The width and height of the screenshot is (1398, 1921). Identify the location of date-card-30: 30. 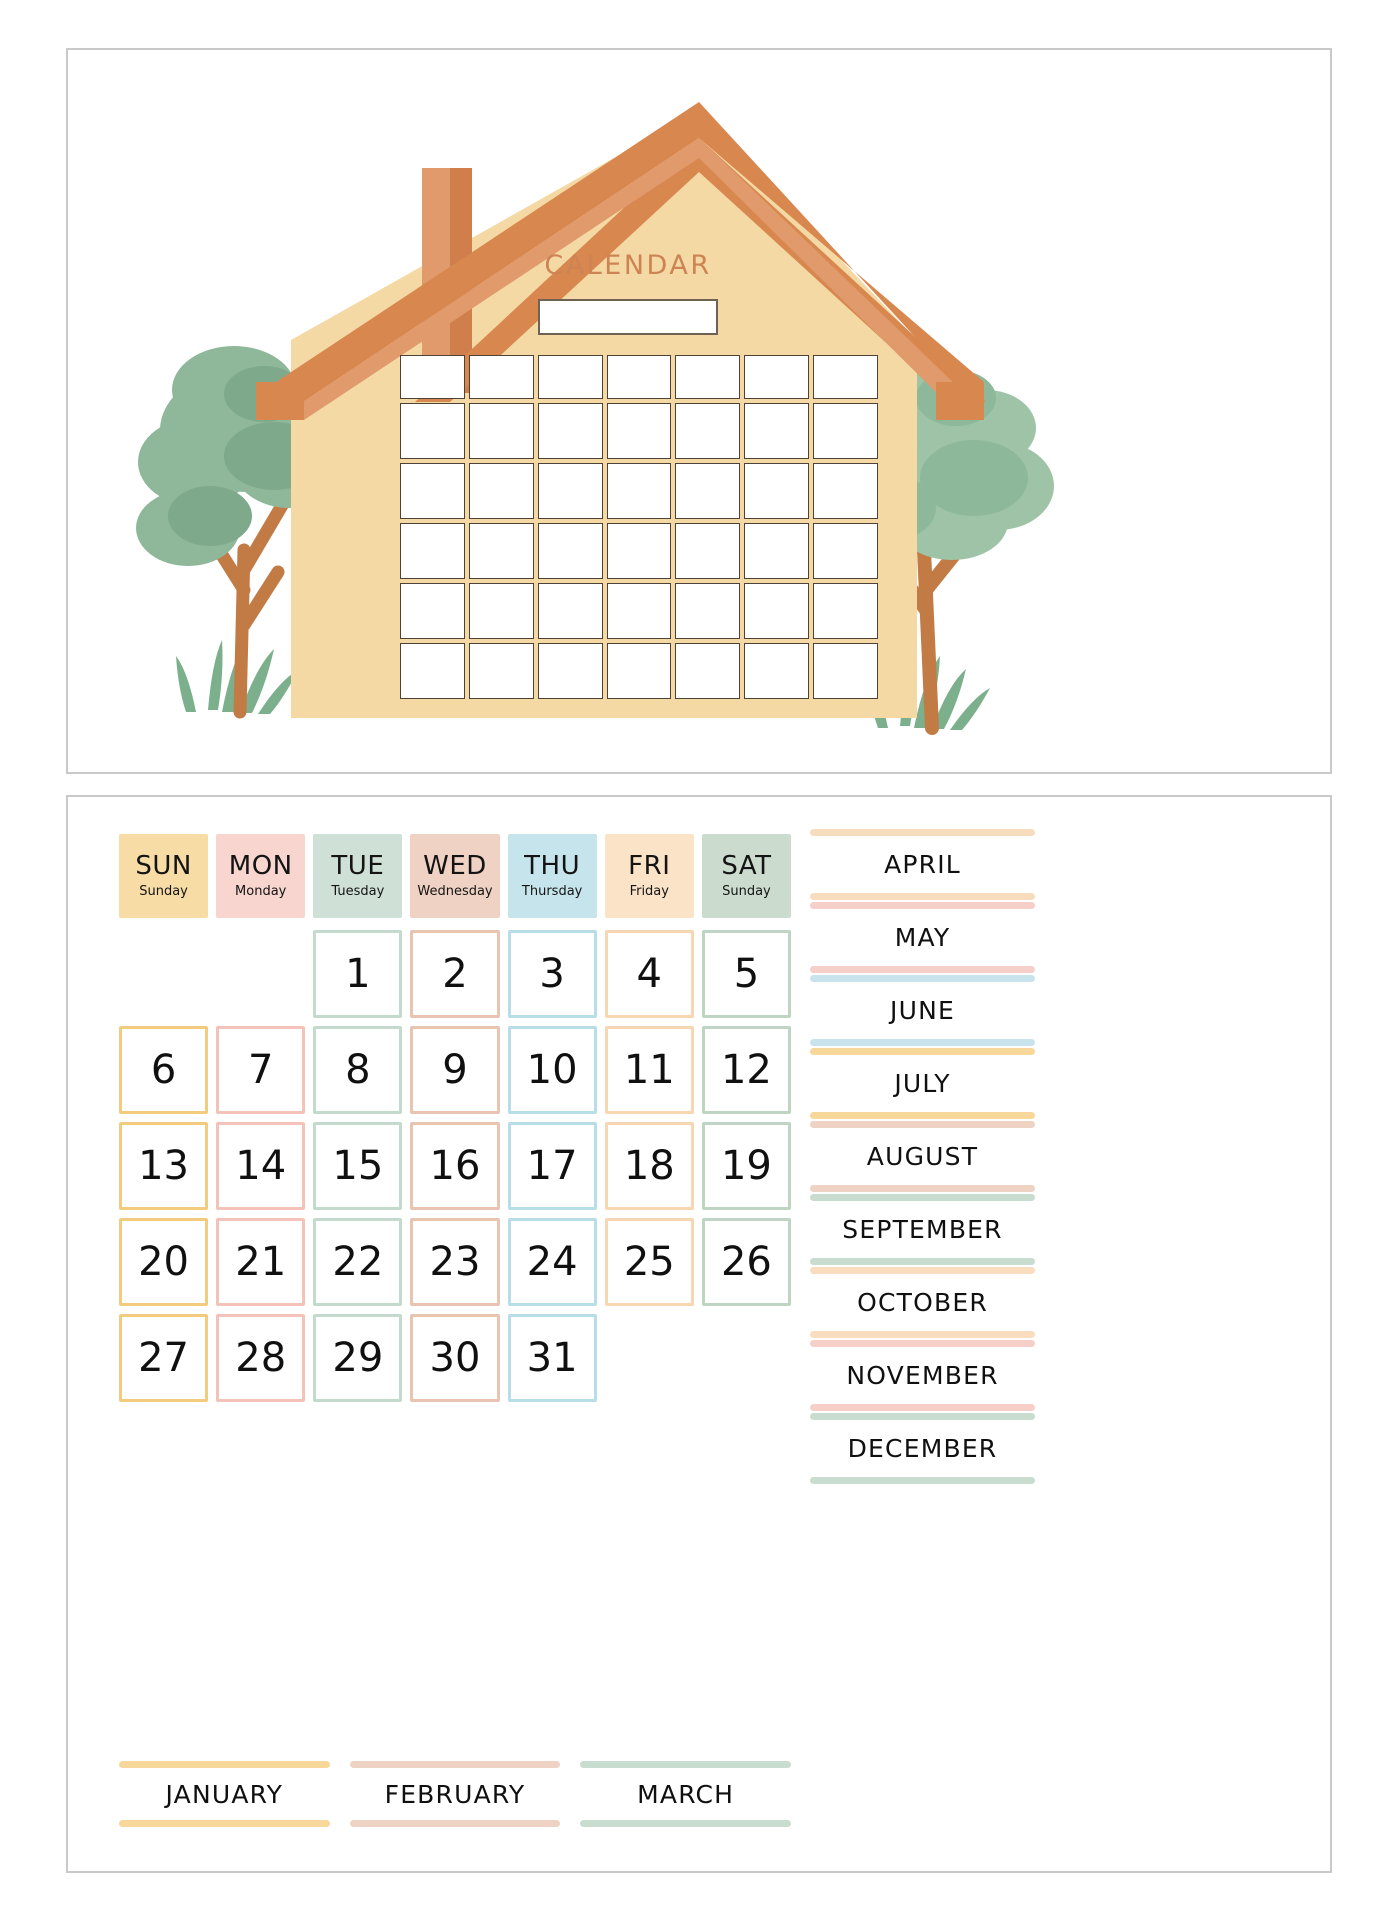
(455, 1358).